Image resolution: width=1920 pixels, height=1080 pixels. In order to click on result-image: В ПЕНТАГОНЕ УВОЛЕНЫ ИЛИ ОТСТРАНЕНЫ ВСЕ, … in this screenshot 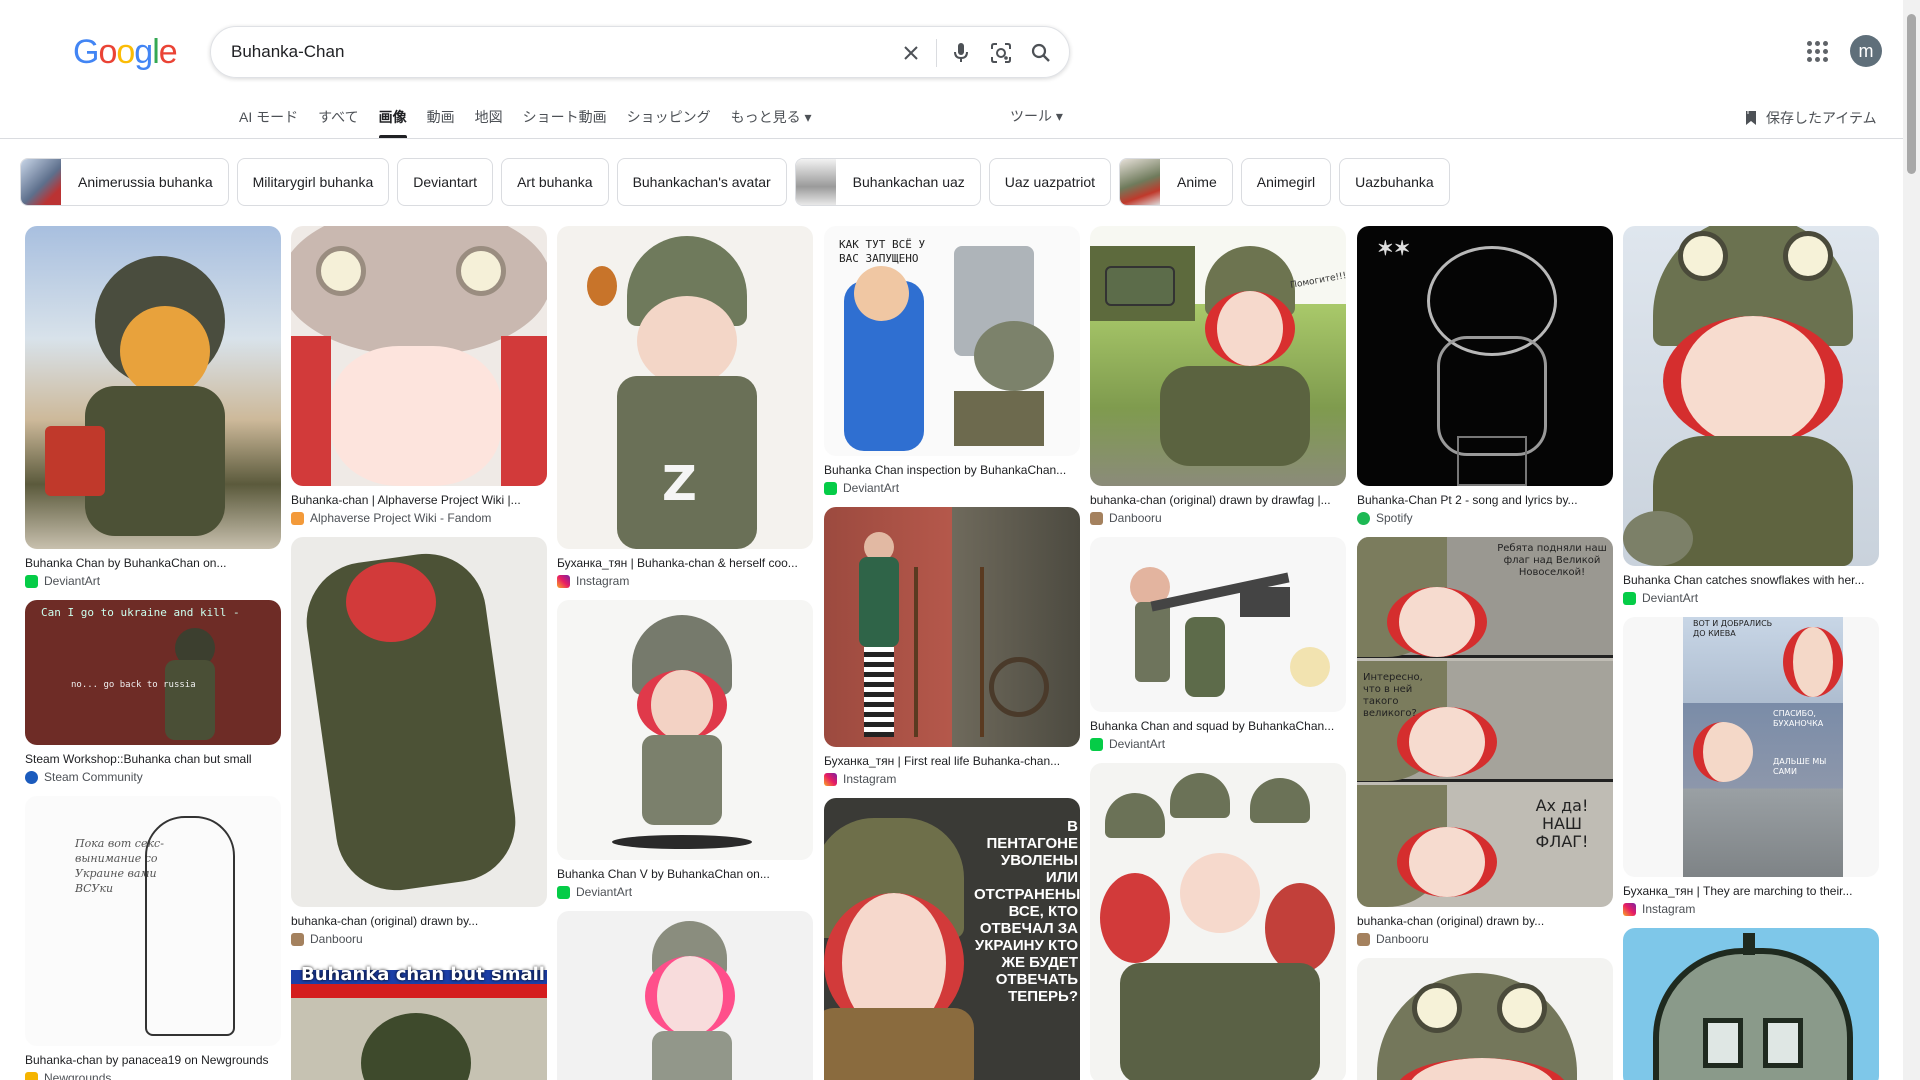, I will do `click(952, 939)`.